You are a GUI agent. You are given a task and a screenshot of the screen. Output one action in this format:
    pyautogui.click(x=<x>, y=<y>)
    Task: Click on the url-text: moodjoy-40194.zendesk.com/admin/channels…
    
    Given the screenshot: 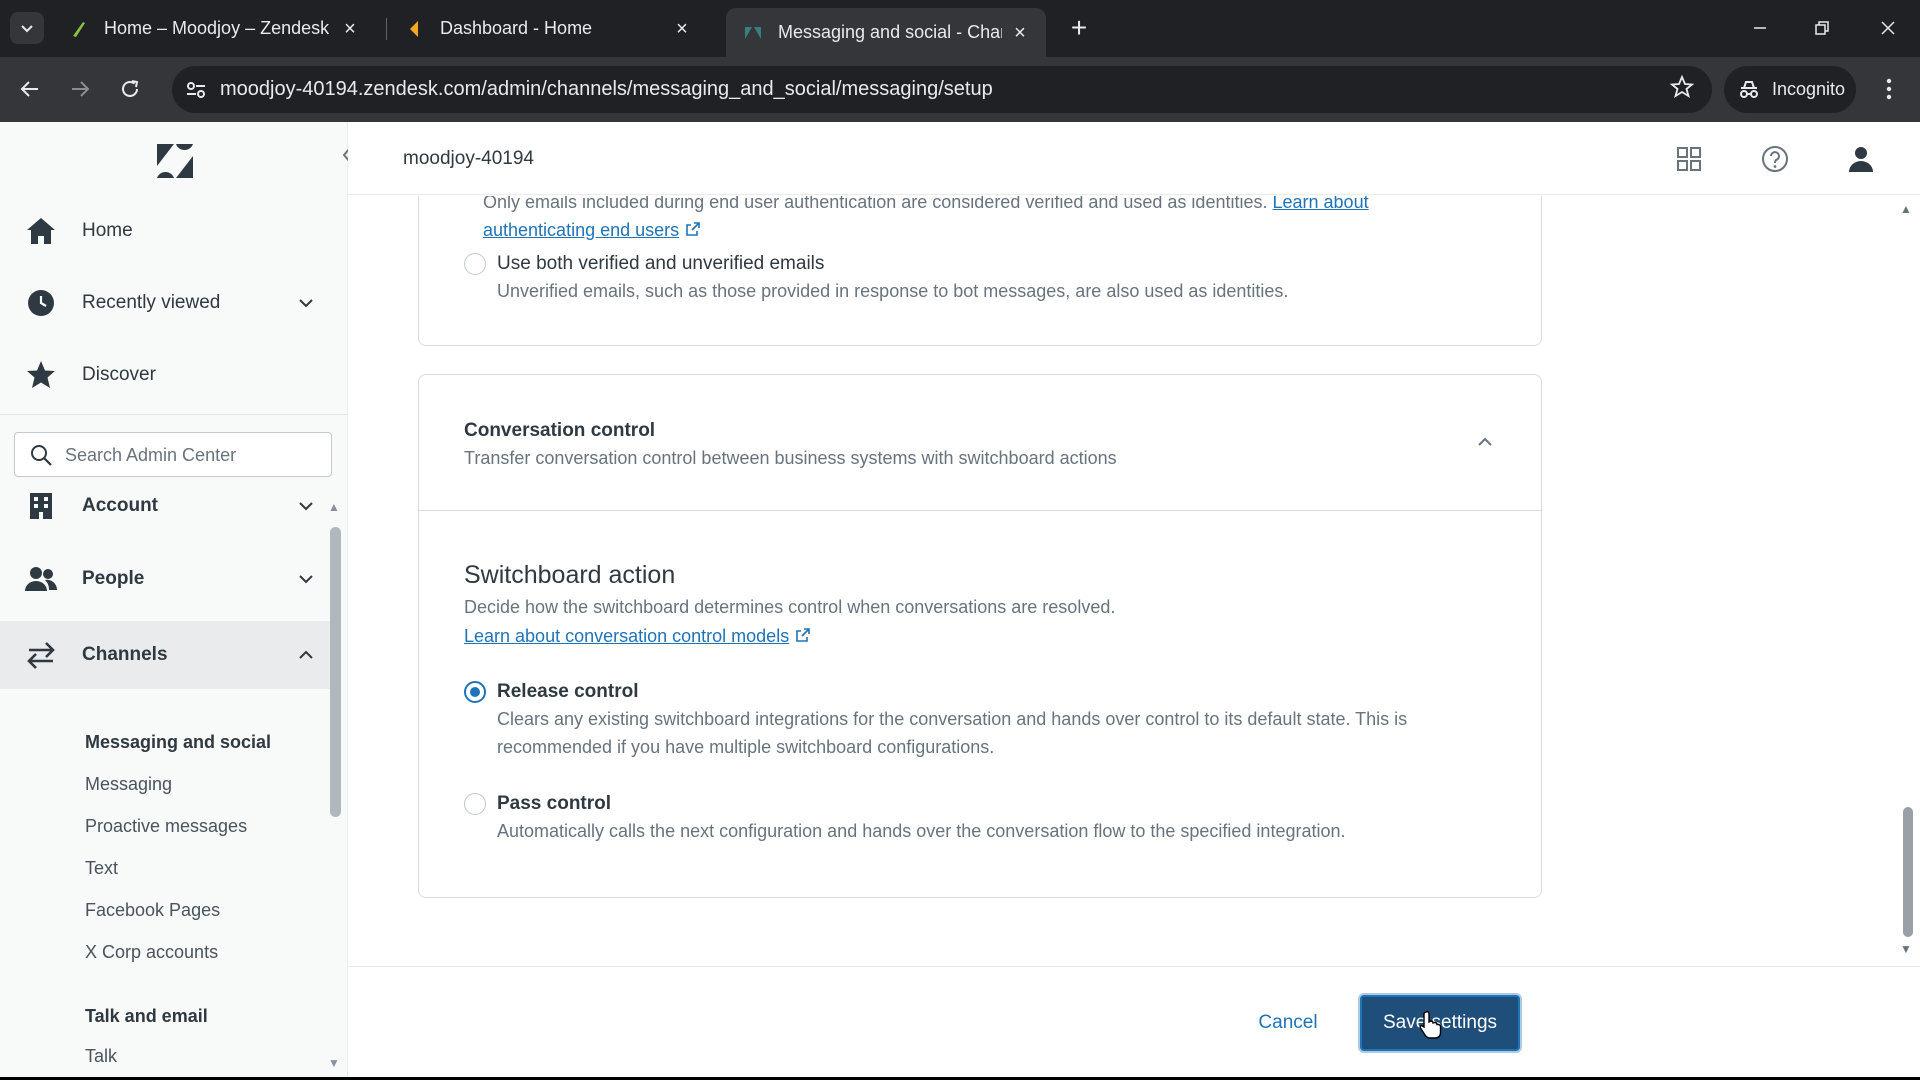 What is the action you would take?
    pyautogui.click(x=606, y=89)
    